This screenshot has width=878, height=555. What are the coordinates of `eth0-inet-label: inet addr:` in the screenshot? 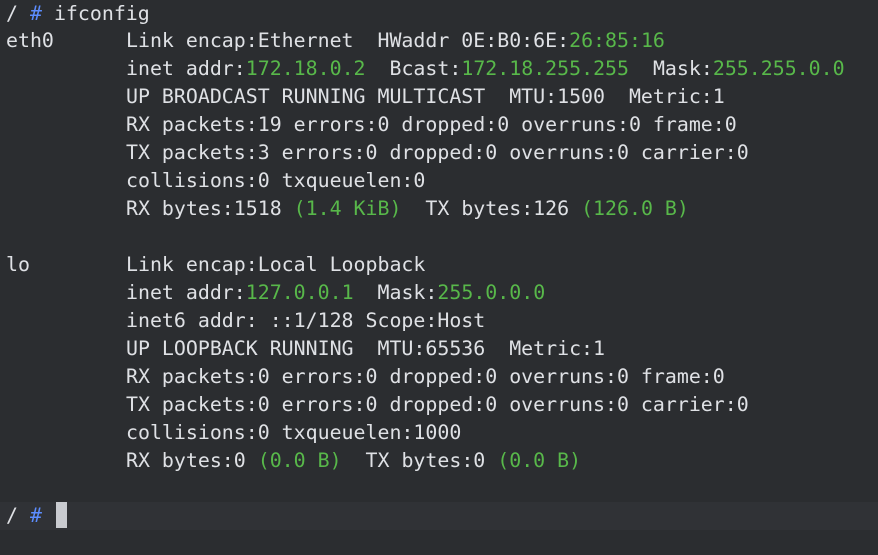 It's located at (186, 68).